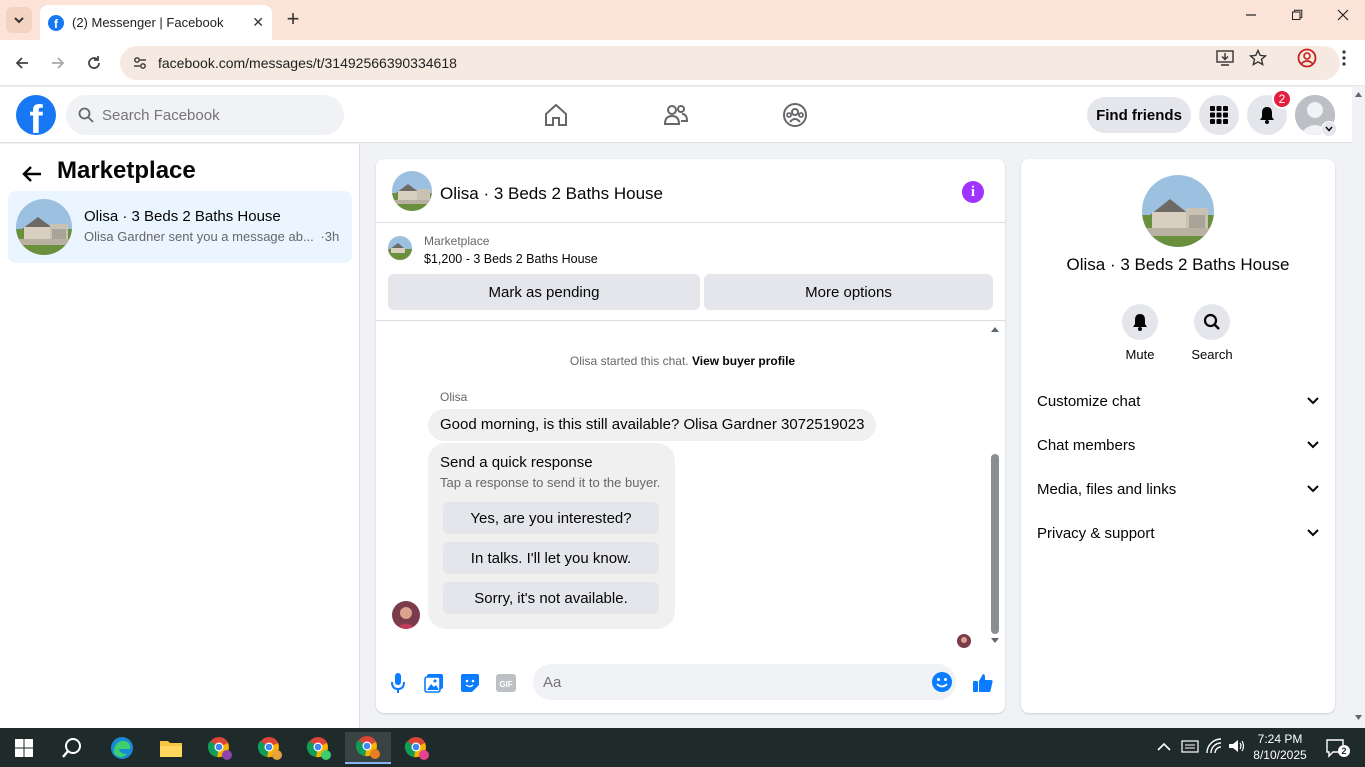 The image size is (1365, 767). What do you see at coordinates (544, 292) in the screenshot?
I see `mark-as-pending-button: Mark as pending` at bounding box center [544, 292].